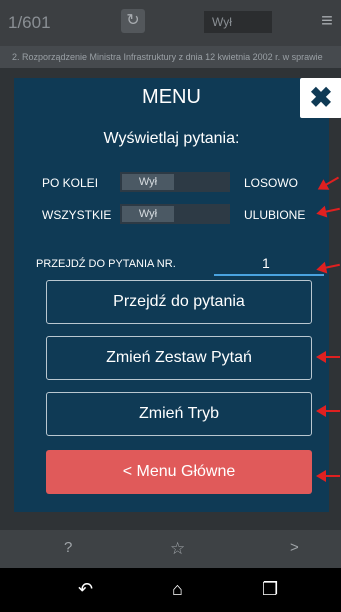 This screenshot has height=612, width=341. I want to click on order-toggle: Wył, so click(175, 182).